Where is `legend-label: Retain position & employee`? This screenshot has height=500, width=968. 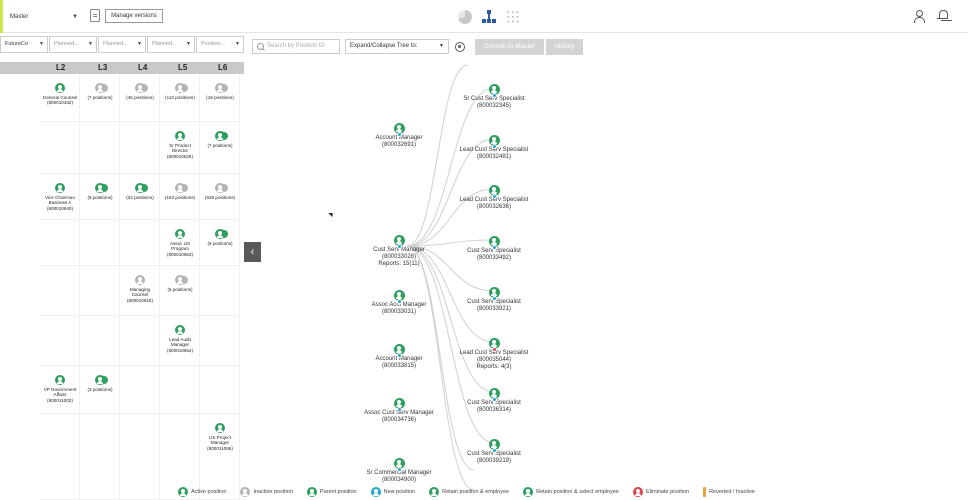 legend-label: Retain position & employee is located at coordinates (476, 492).